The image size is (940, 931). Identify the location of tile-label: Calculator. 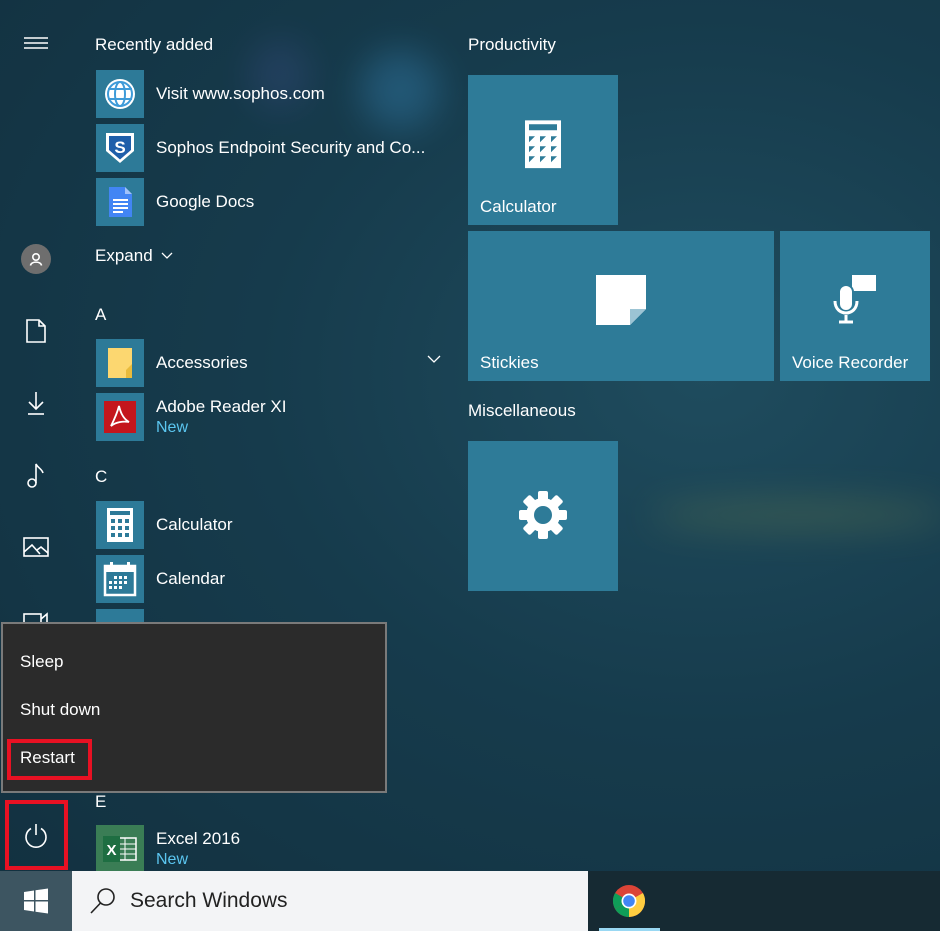
(518, 206).